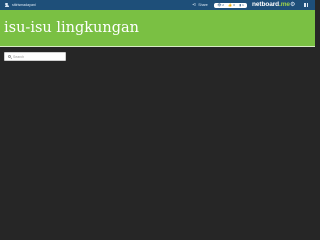  What do you see at coordinates (24, 5) in the screenshot?
I see `username-label: sitirismadayani` at bounding box center [24, 5].